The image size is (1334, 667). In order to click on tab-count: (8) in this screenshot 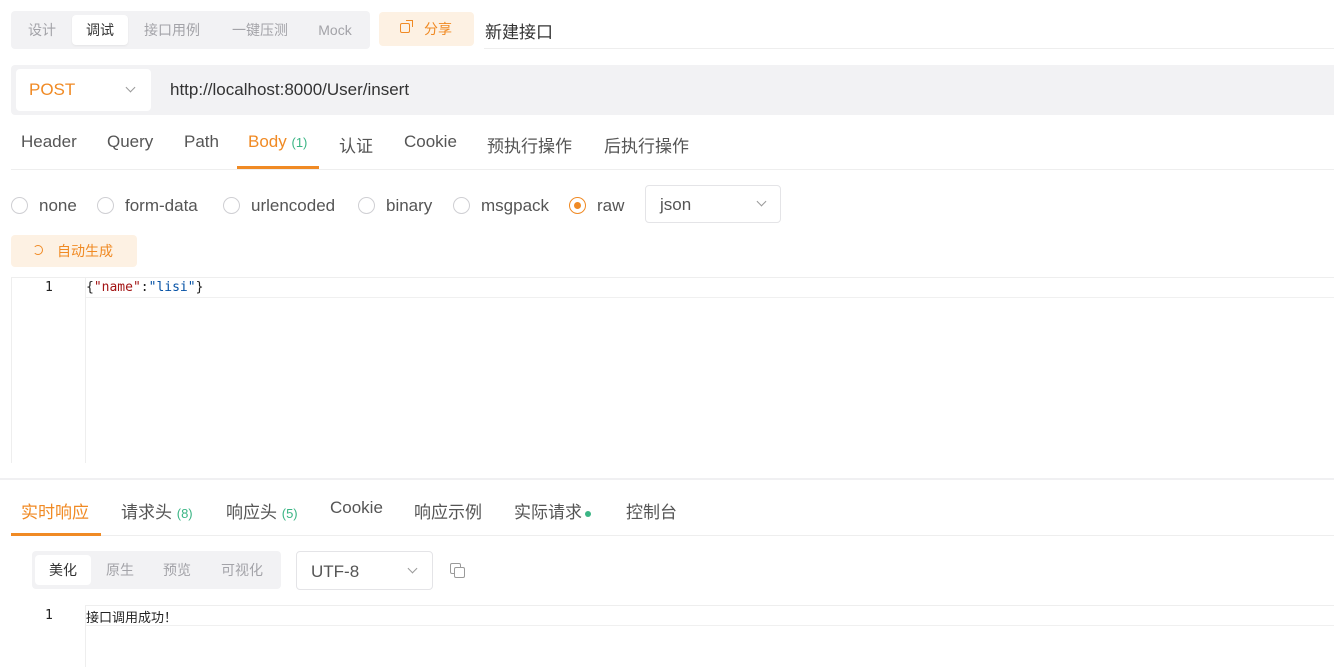, I will do `click(184, 513)`.